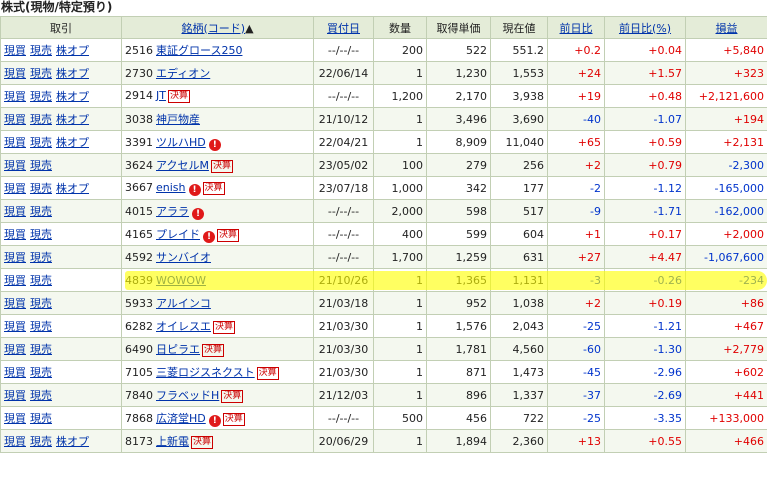 The image size is (767, 495). I want to click on stock-name-link: プレイド, so click(178, 234).